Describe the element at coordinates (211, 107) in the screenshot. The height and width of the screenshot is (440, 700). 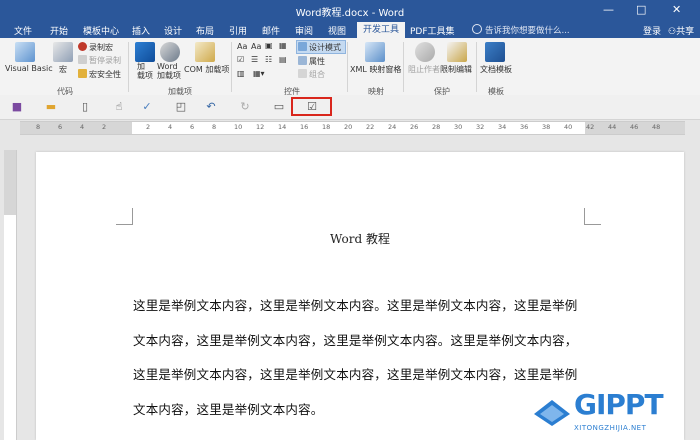
I see `undo-icon: ↶` at that location.